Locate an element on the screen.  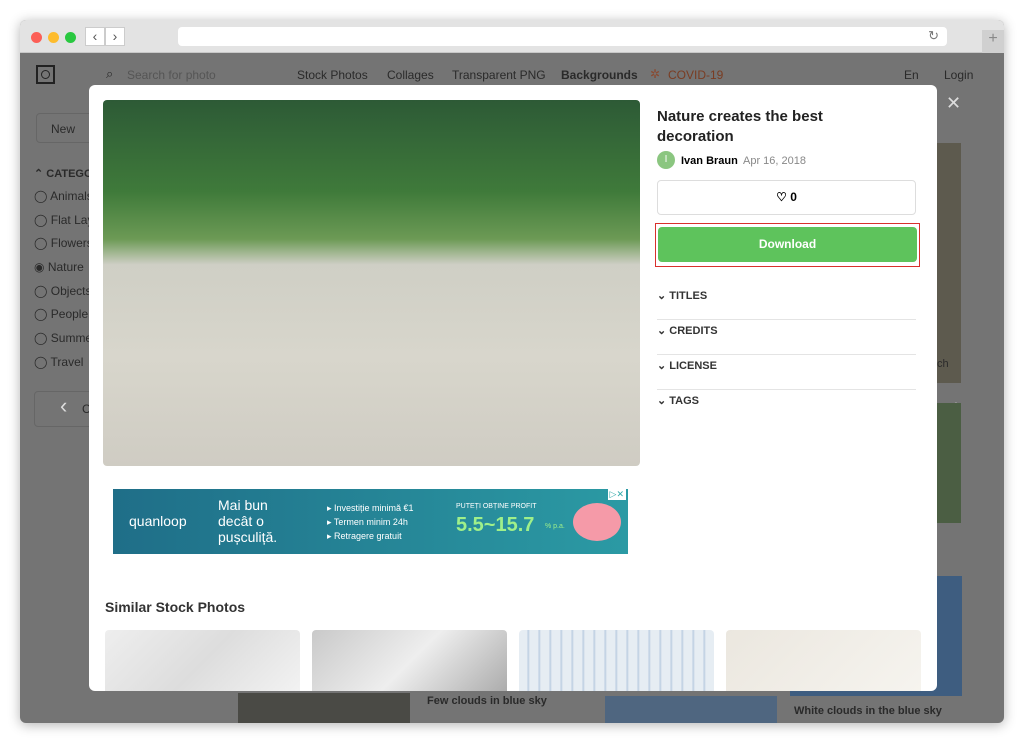
bg-caption: White clouds in the blue sky is located at coordinates (868, 711).